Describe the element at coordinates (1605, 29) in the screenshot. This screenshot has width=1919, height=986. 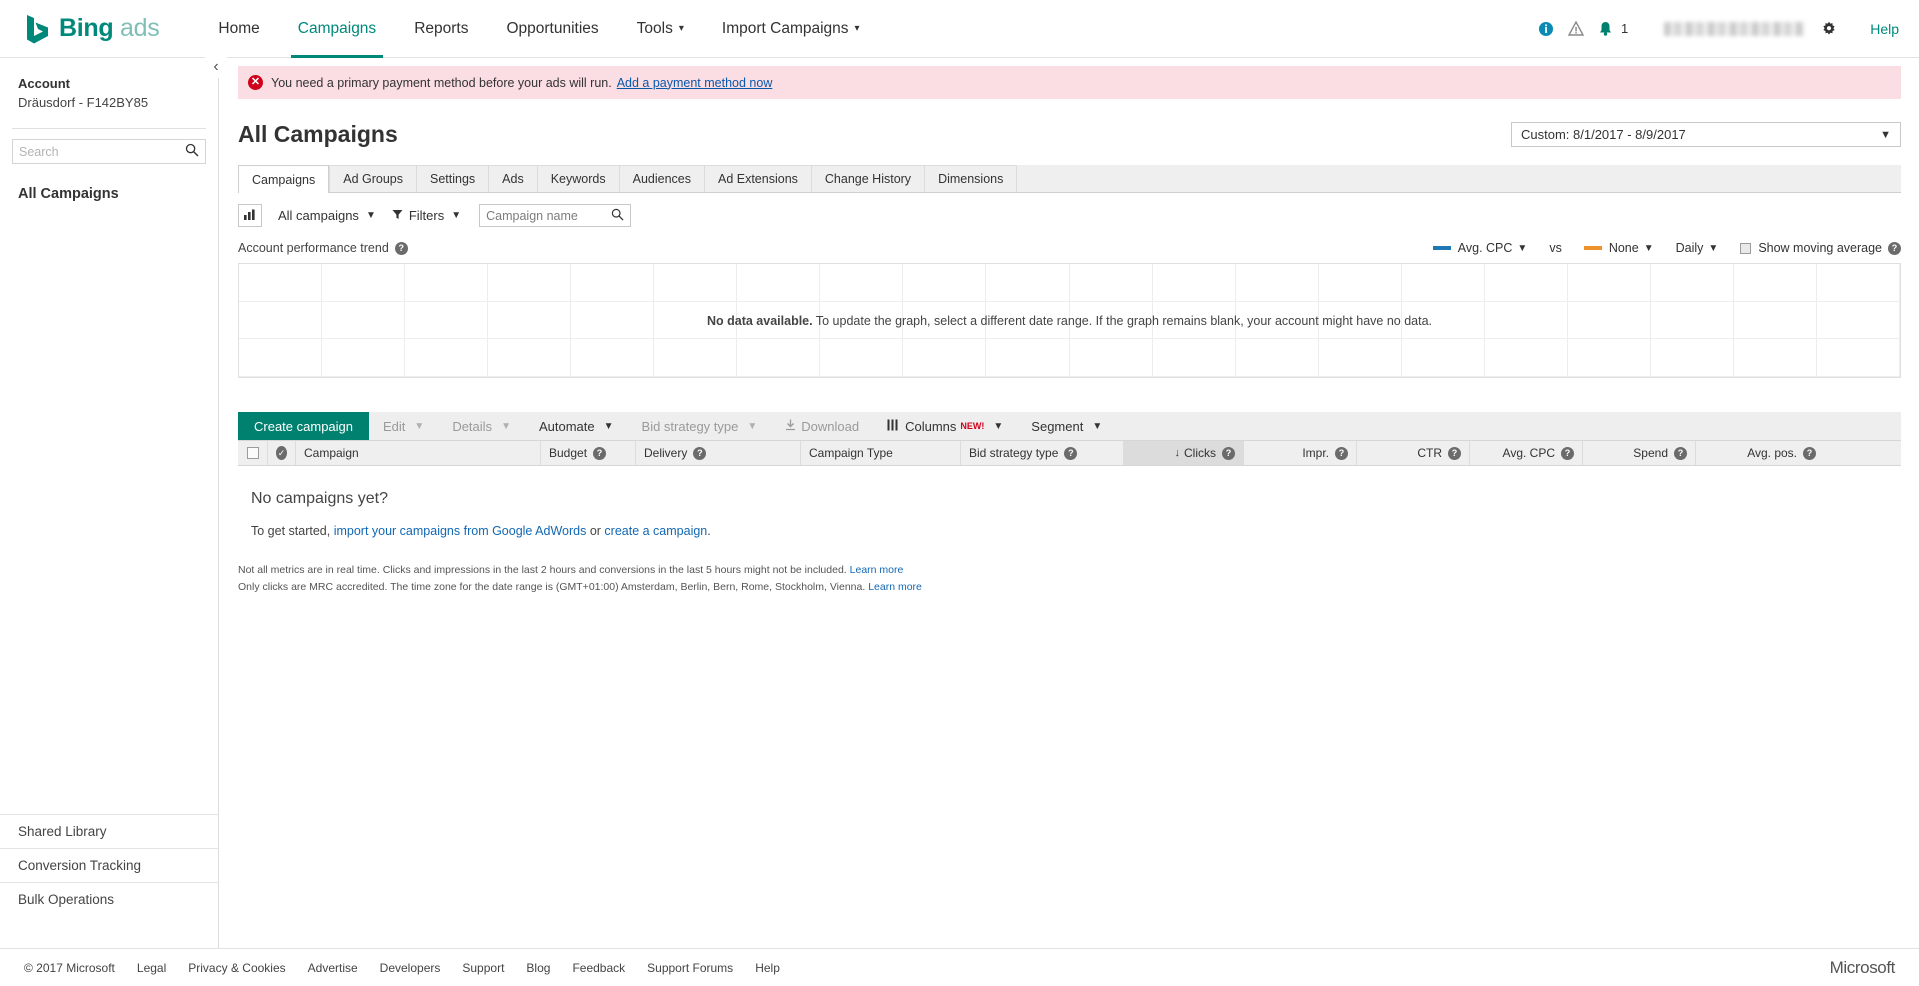
I see `bell-icon` at that location.